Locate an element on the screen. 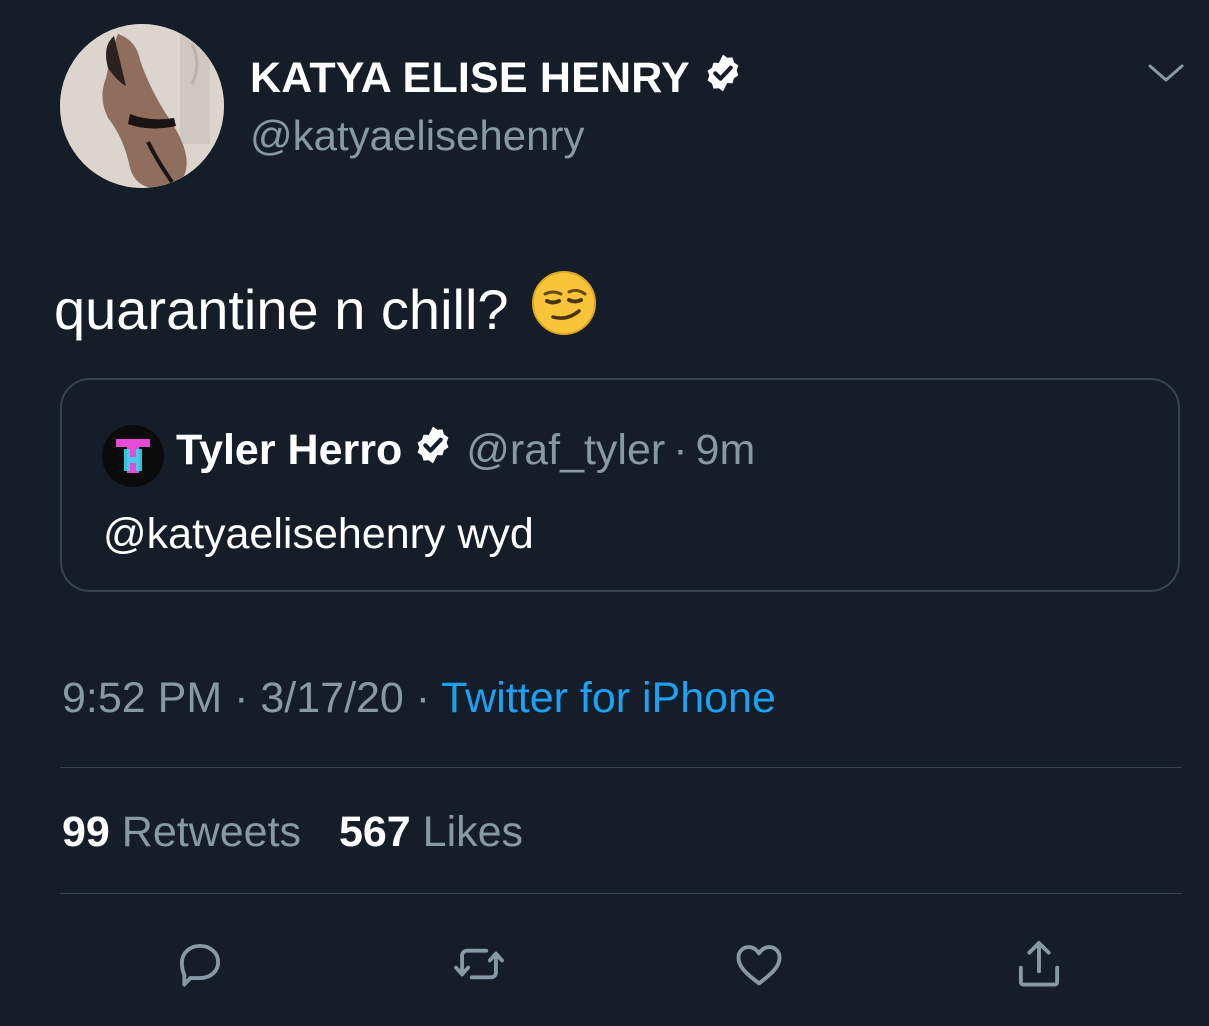 This screenshot has height=1026, width=1209. likes-label: Likes is located at coordinates (473, 832).